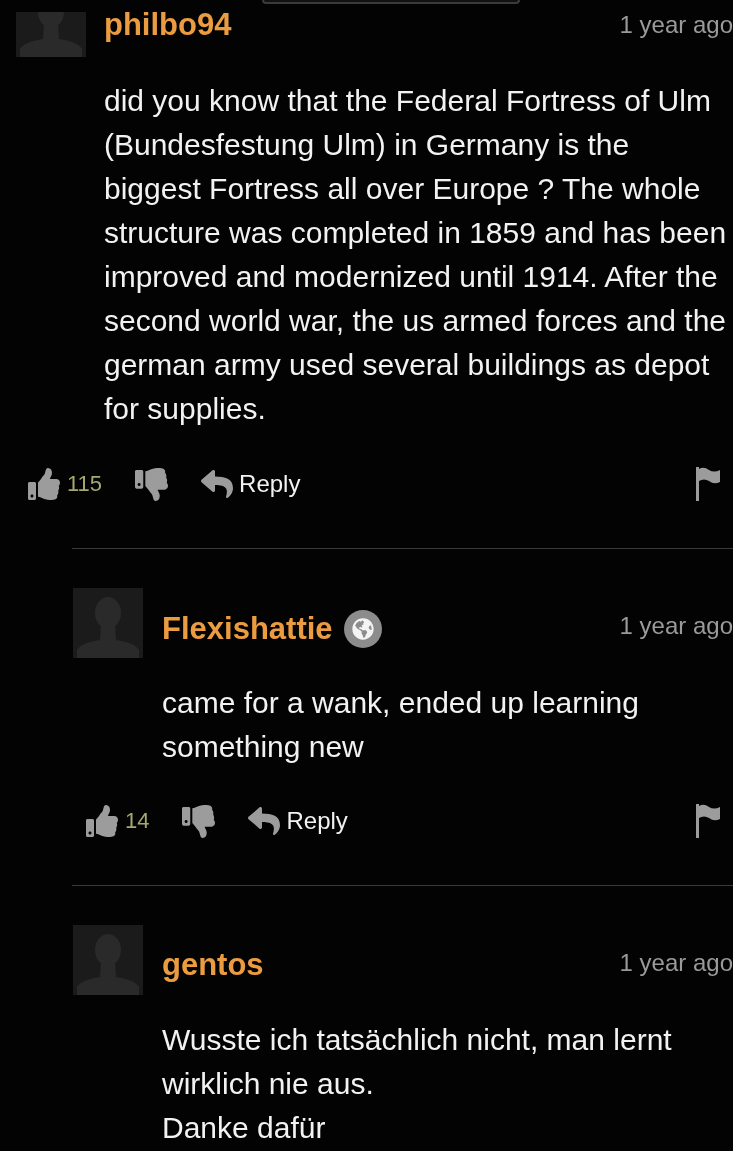  I want to click on username-link: gentos, so click(213, 965).